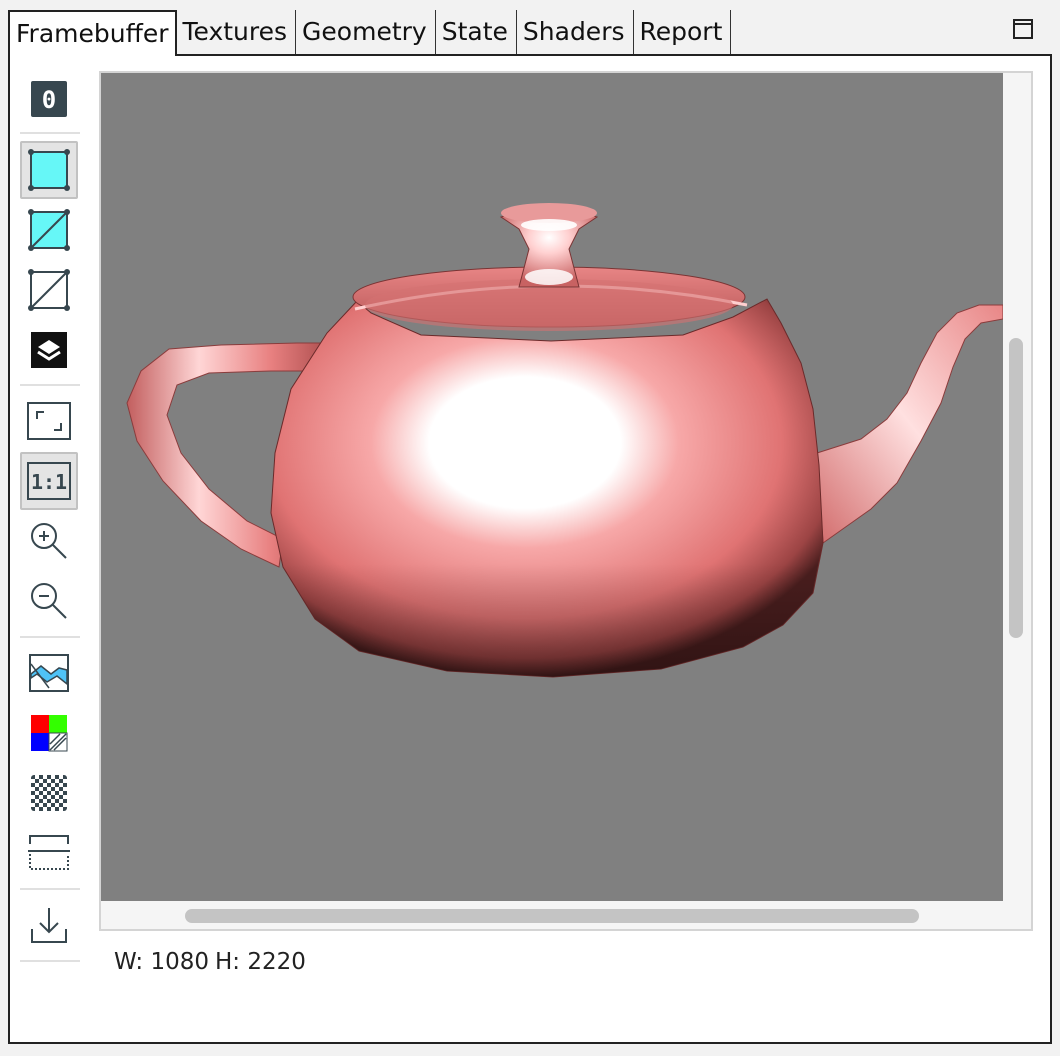  I want to click on render-overdraw-button, so click(49, 350).